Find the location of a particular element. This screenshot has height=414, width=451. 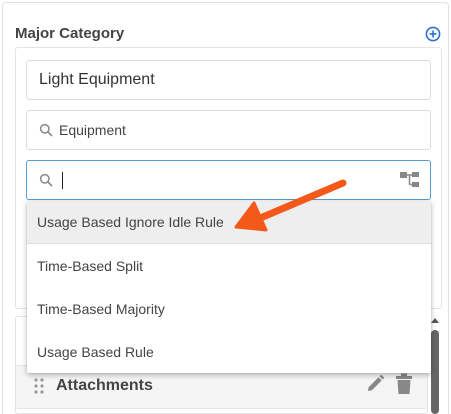

attachments-label: Attachments is located at coordinates (104, 385).